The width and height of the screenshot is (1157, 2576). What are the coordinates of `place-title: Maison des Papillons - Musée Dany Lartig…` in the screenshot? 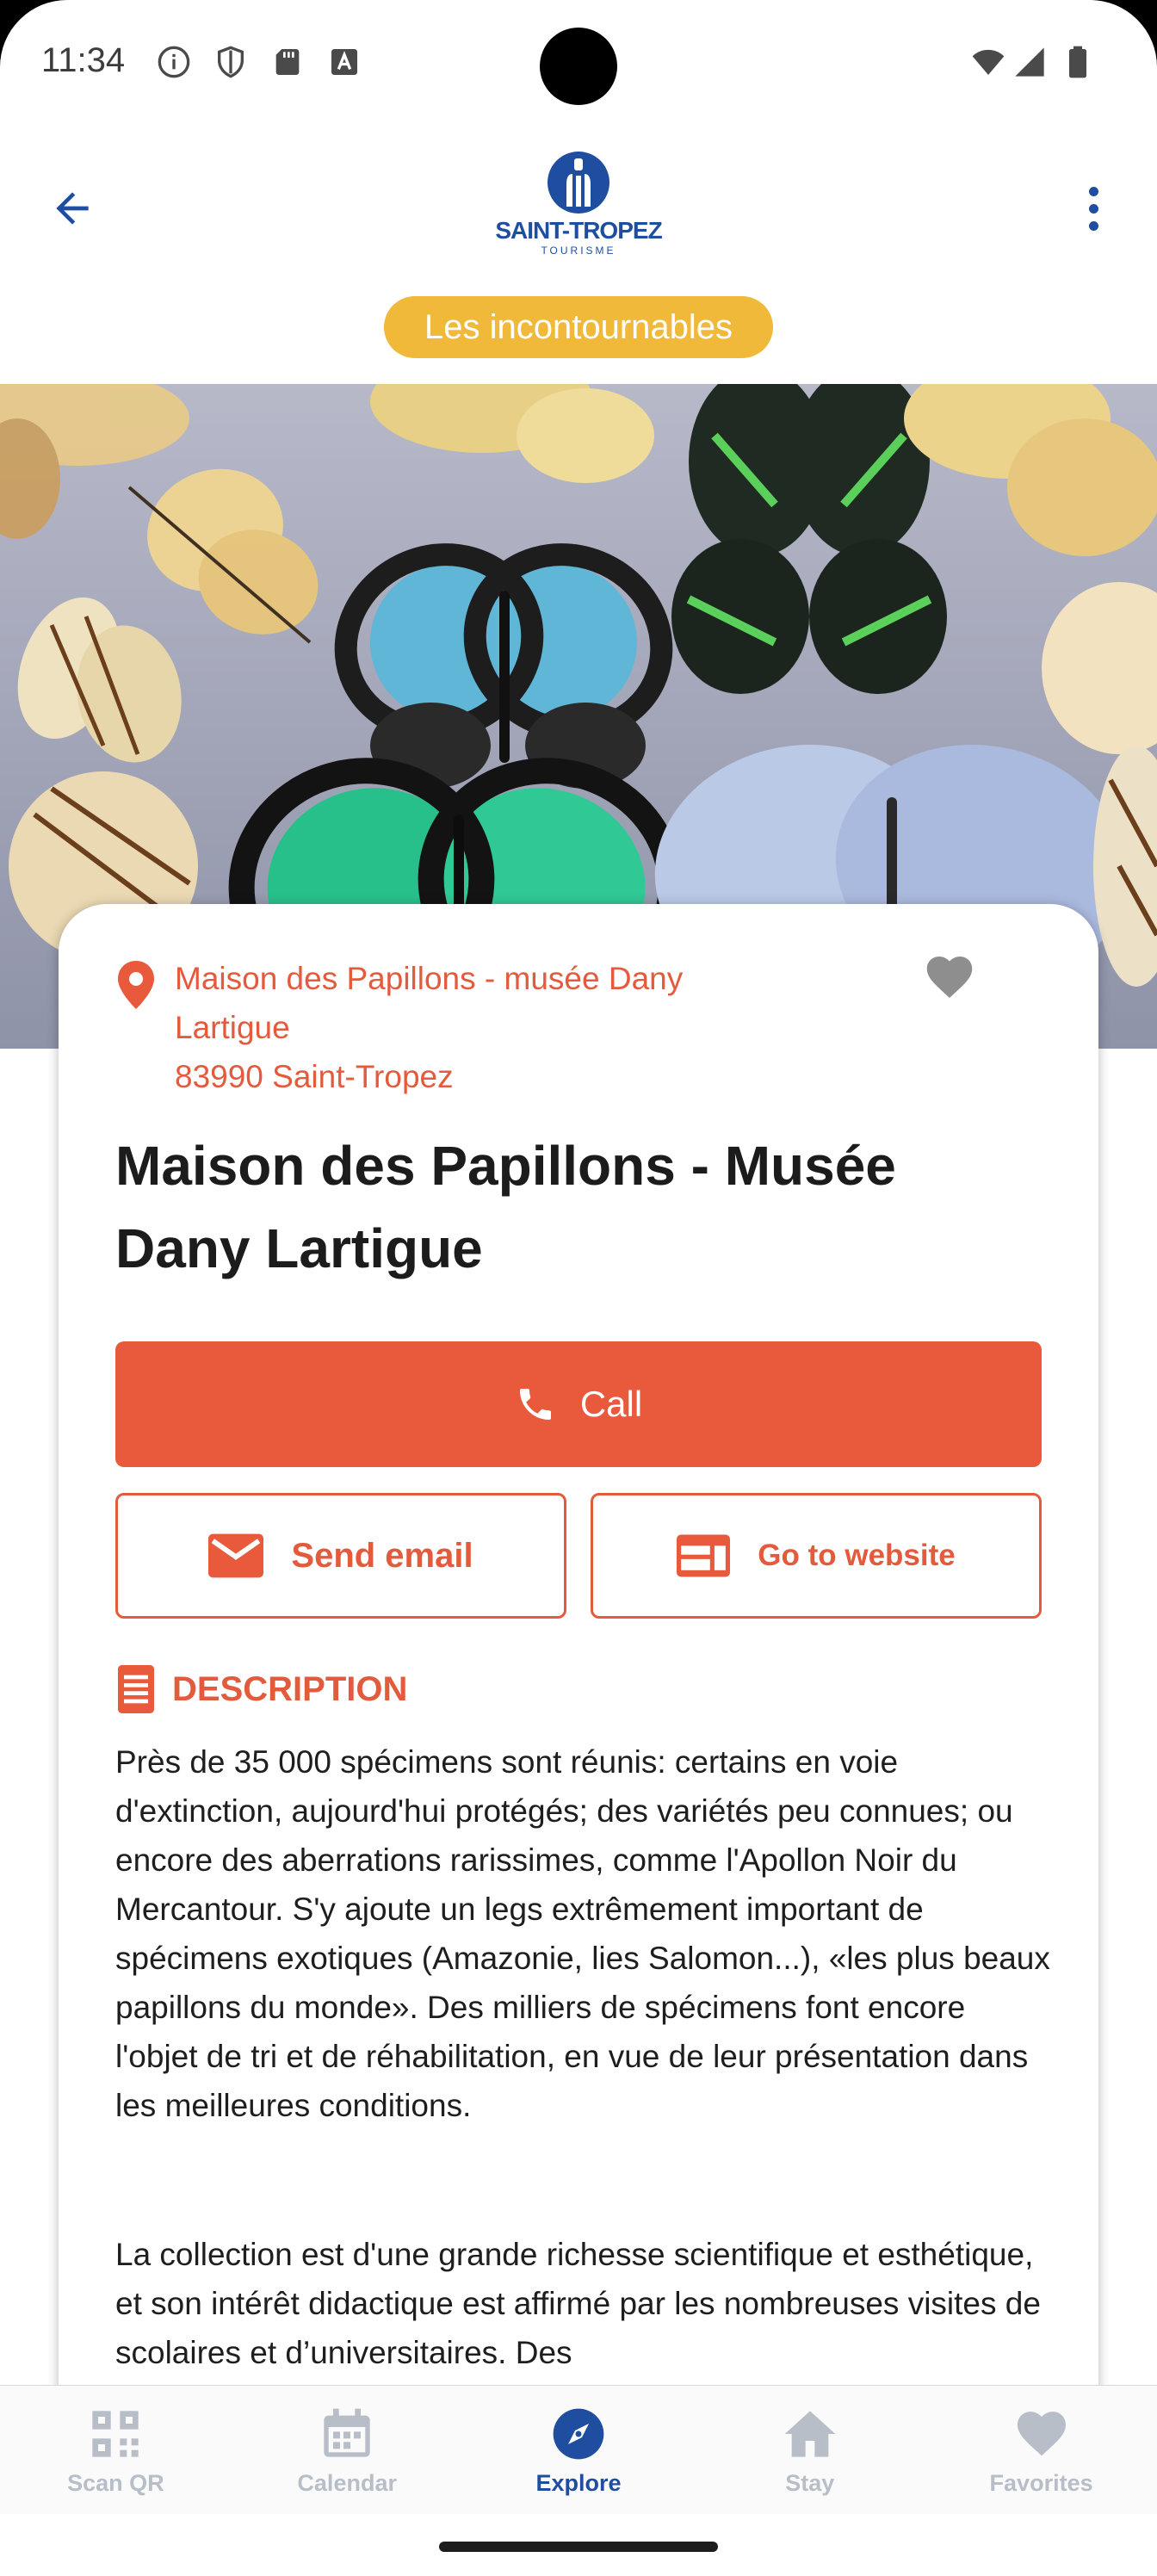 It's located at (505, 1207).